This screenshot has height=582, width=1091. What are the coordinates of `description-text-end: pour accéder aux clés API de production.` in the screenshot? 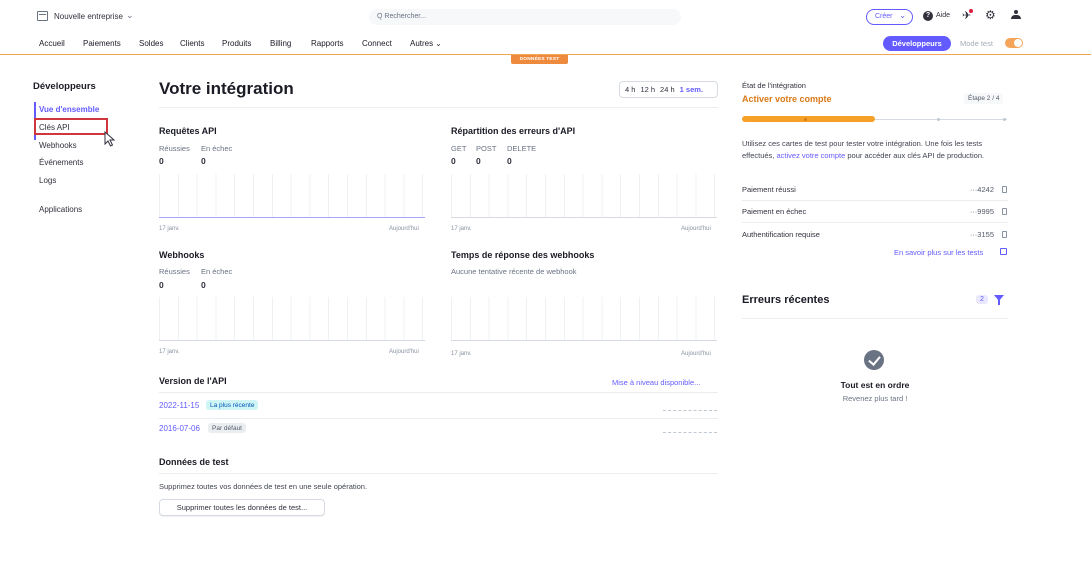 It's located at (916, 155).